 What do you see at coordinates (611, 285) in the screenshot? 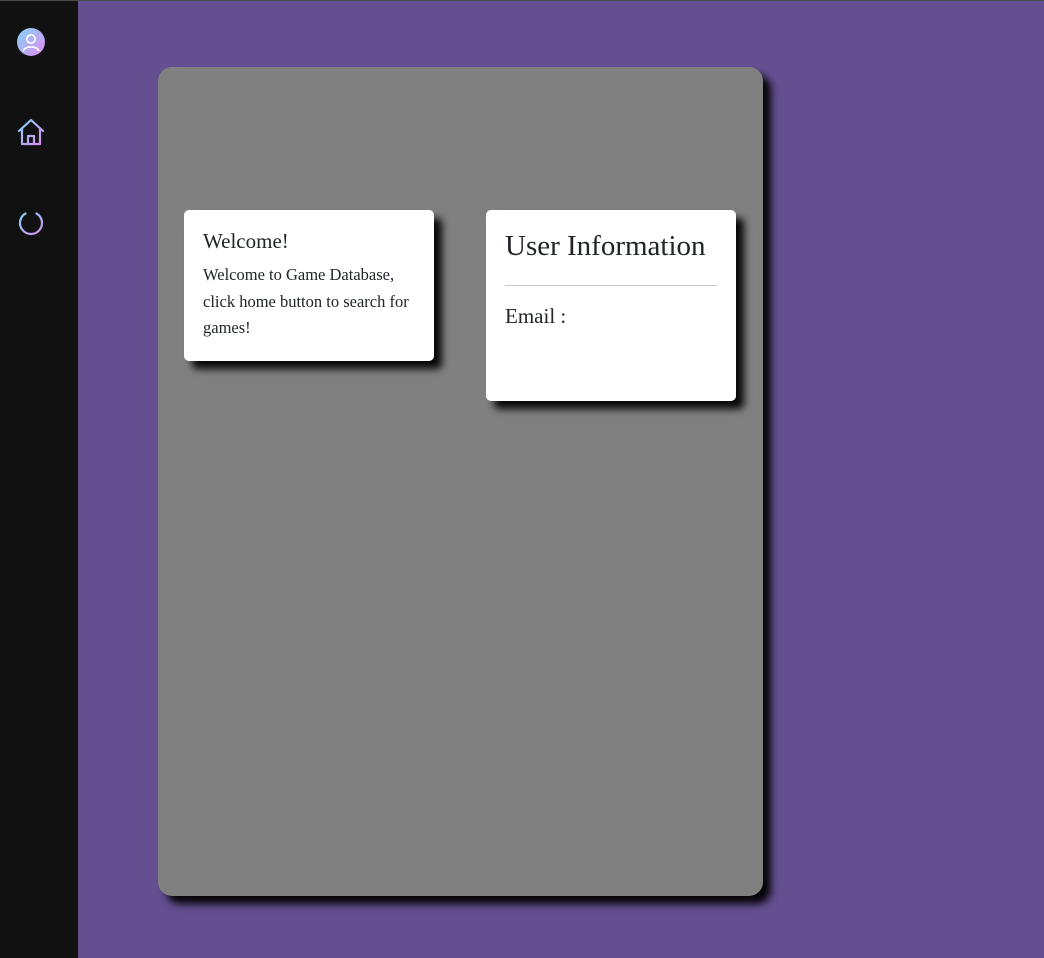
I see `divider` at bounding box center [611, 285].